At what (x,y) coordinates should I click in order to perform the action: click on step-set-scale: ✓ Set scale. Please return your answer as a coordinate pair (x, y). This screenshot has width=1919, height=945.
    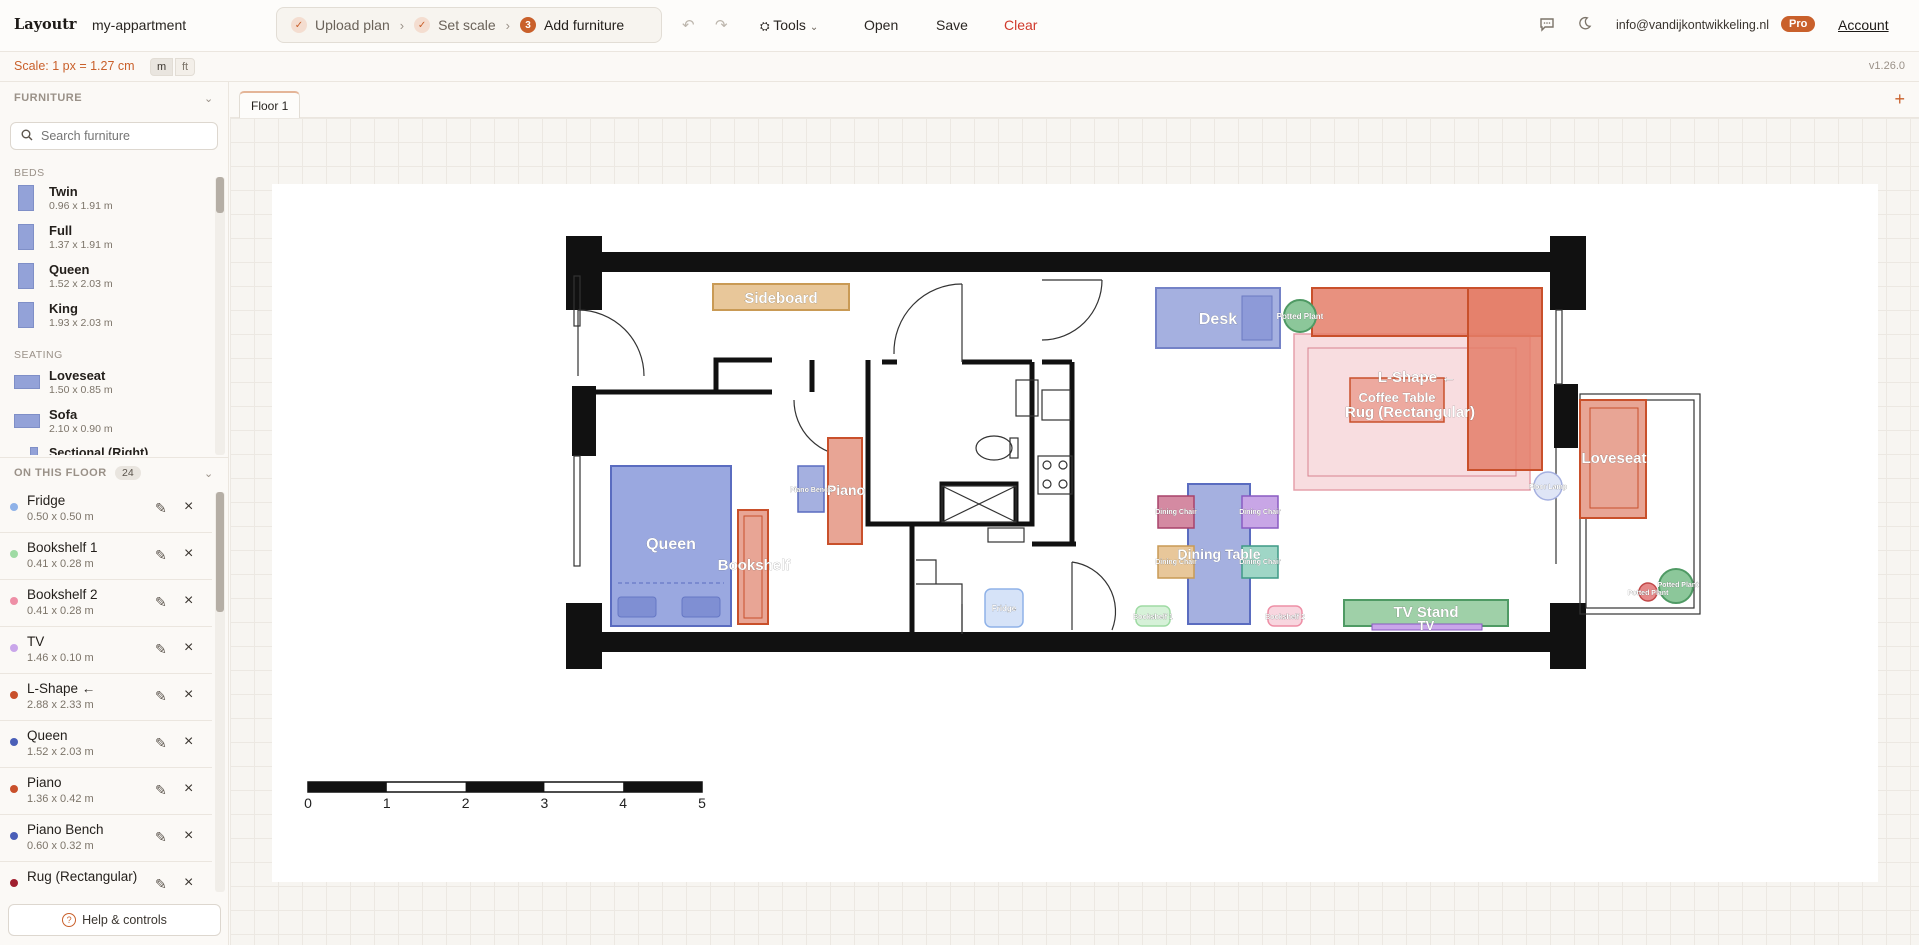
    Looking at the image, I should click on (455, 25).